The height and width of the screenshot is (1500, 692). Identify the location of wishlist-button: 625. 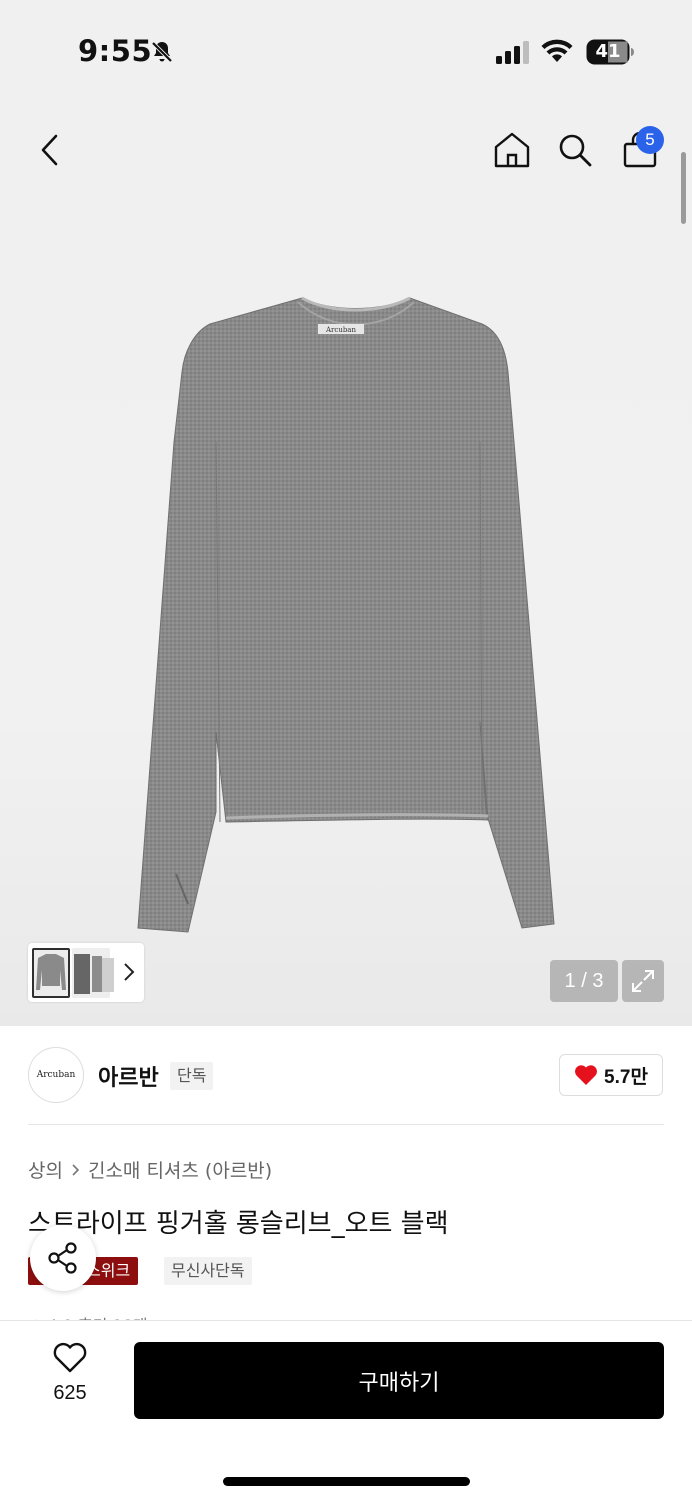
(70, 1380).